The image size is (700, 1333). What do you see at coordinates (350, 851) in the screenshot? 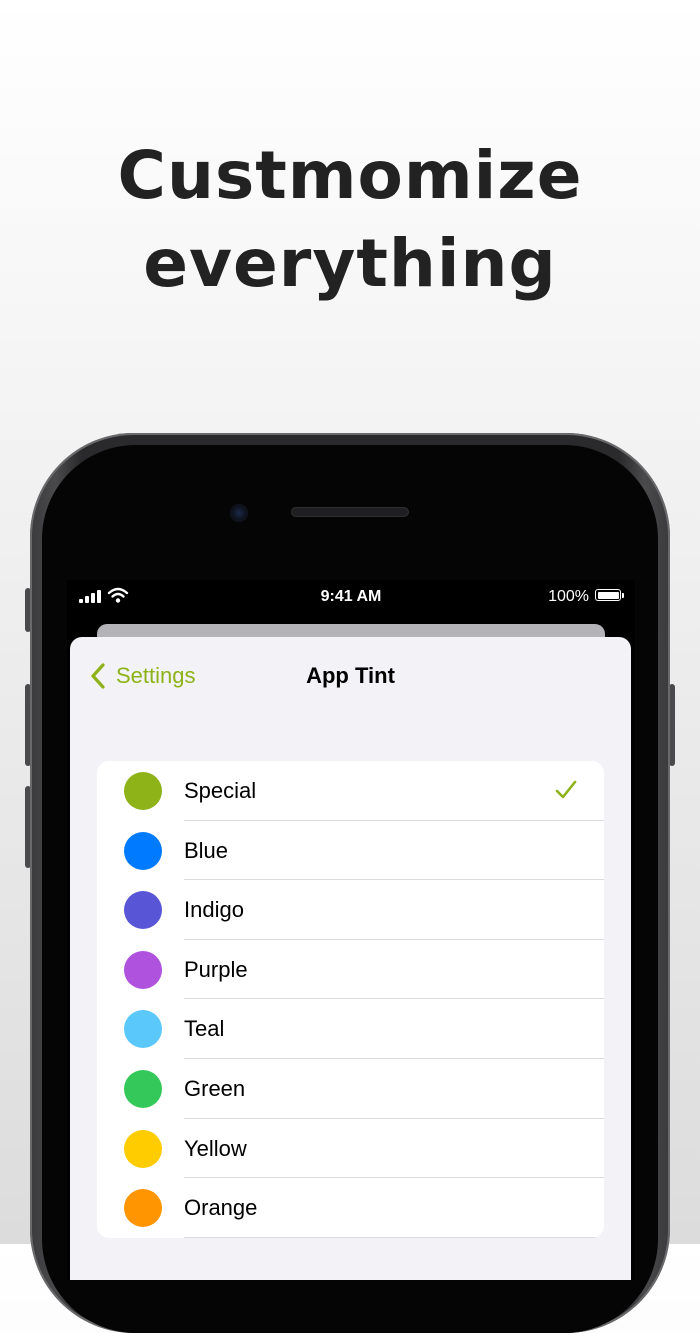
I see `tint-row-blue: Blue` at bounding box center [350, 851].